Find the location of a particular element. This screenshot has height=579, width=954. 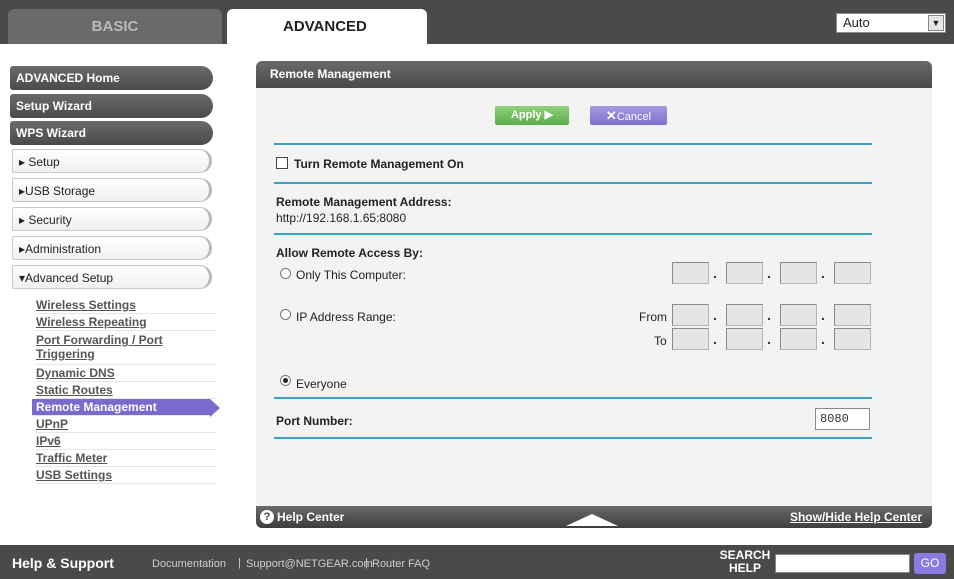

sidebar-item-static-routes: Static Routes is located at coordinates (126, 390).